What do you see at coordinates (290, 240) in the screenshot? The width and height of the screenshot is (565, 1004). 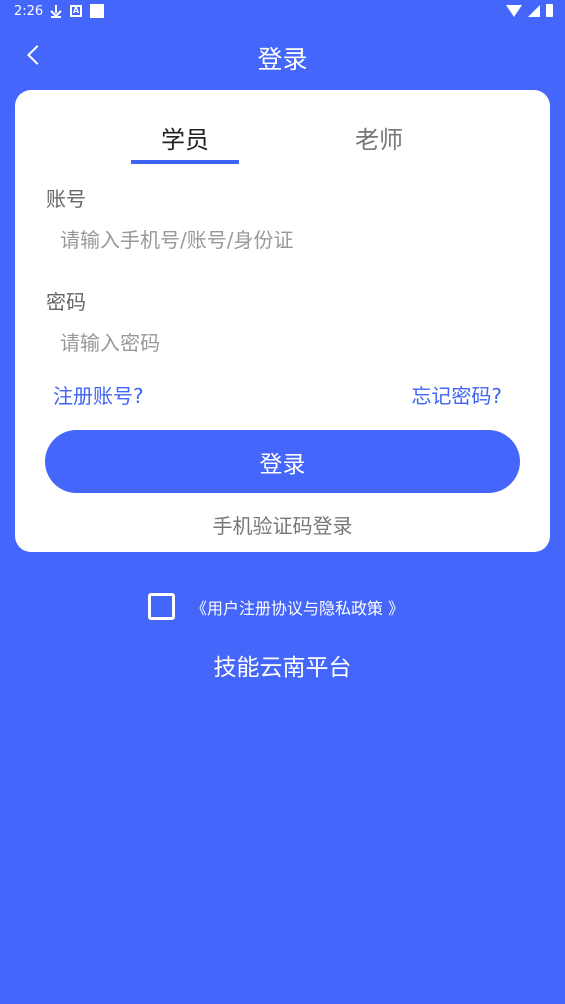 I see `account-input` at bounding box center [290, 240].